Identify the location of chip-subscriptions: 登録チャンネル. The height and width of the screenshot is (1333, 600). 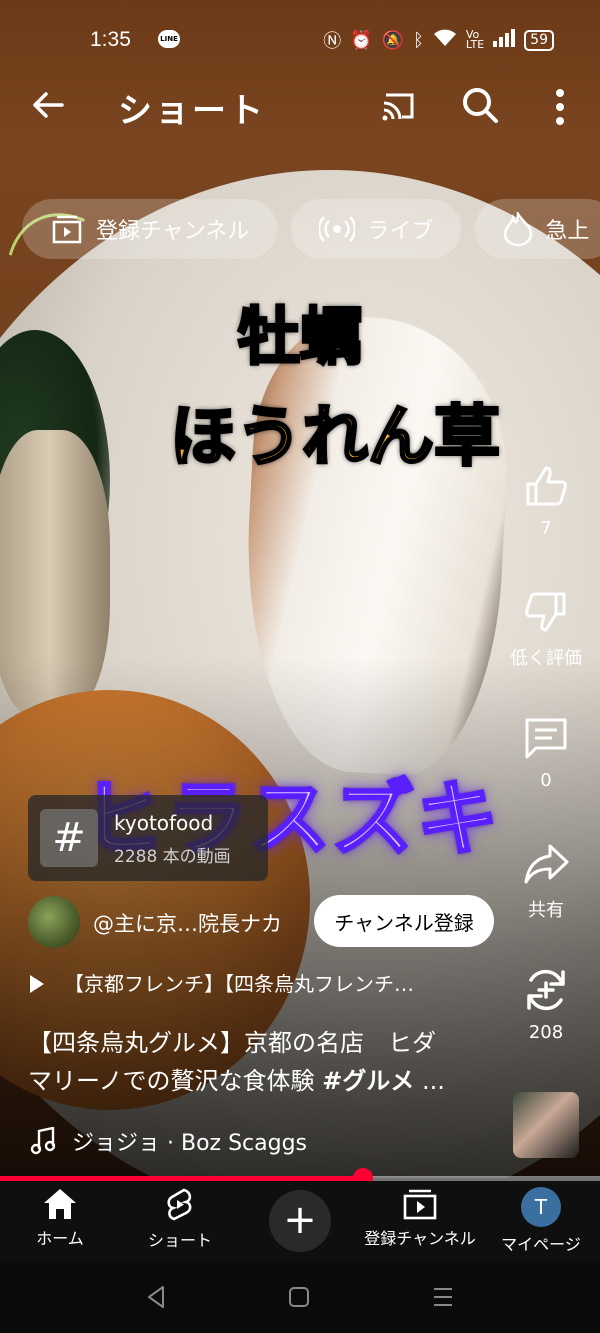
(150, 229).